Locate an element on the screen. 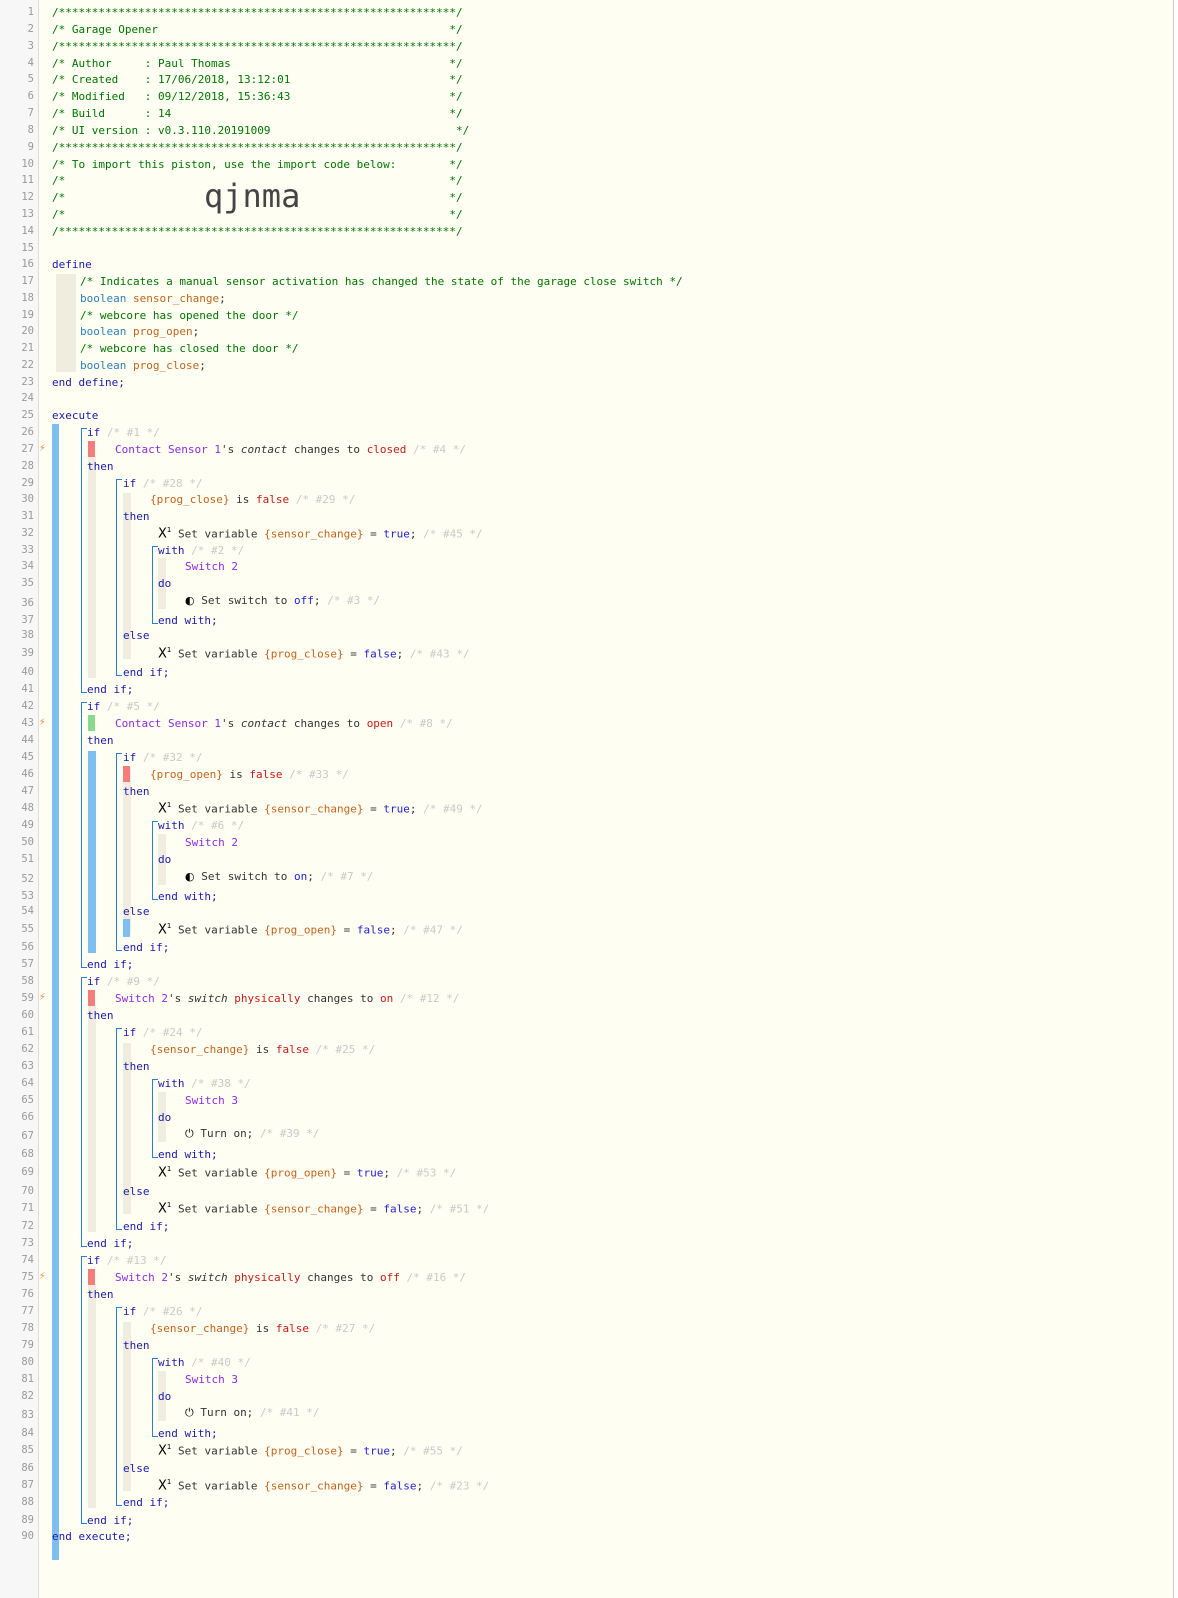 The image size is (1178, 1598). statement-id: /* #9 */ is located at coordinates (133, 981).